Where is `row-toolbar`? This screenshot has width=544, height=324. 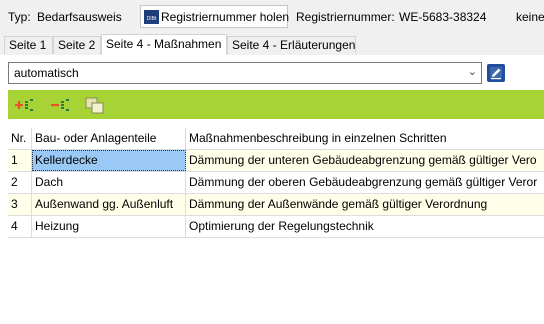
row-toolbar is located at coordinates (276, 104).